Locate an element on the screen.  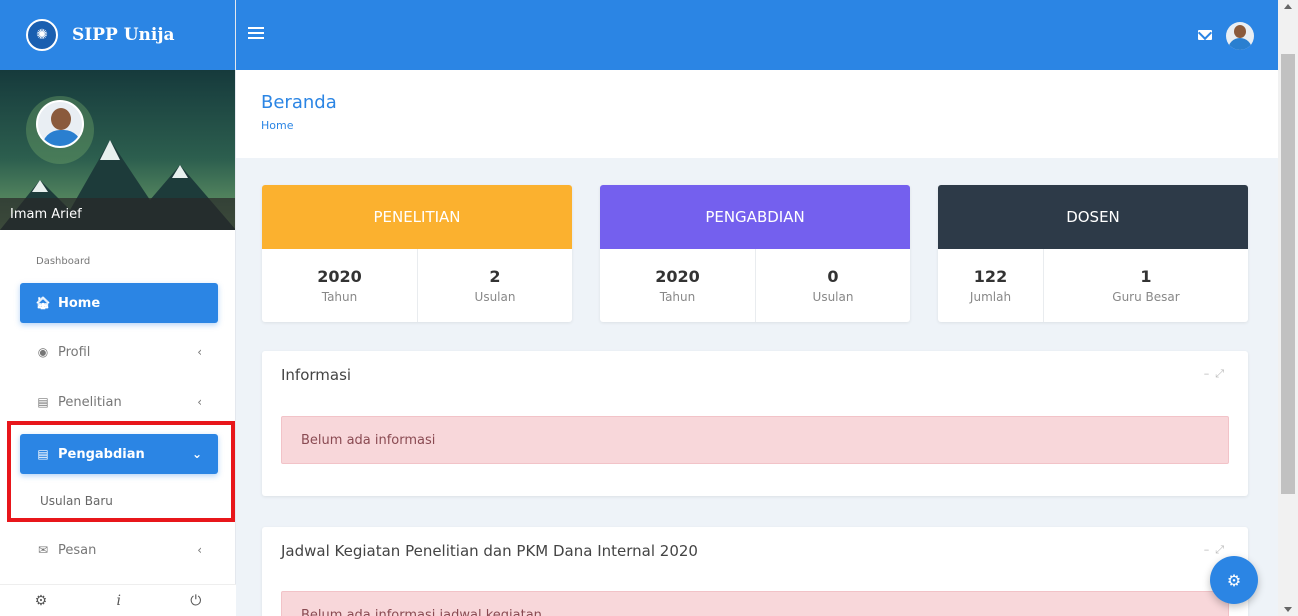
document-icon: ▤ is located at coordinates (43, 402).